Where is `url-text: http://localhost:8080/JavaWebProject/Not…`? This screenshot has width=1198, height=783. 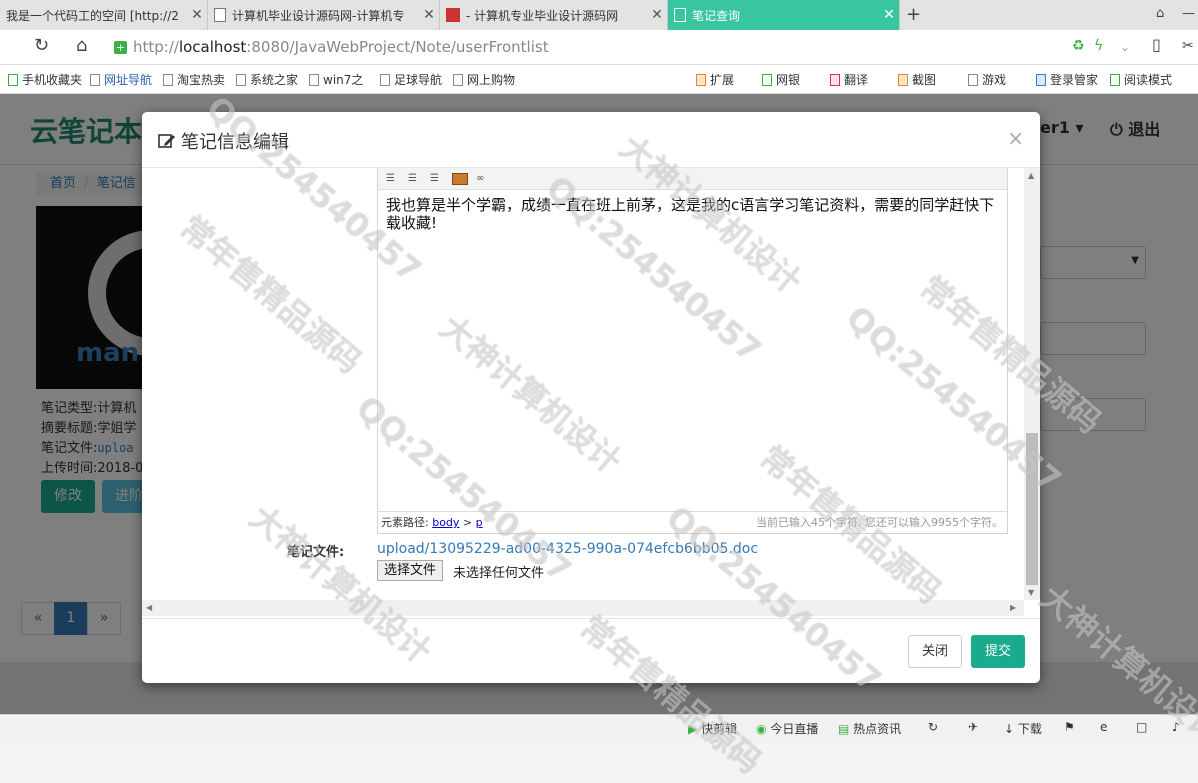
url-text: http://localhost:8080/JavaWebProject/Not… is located at coordinates (341, 47).